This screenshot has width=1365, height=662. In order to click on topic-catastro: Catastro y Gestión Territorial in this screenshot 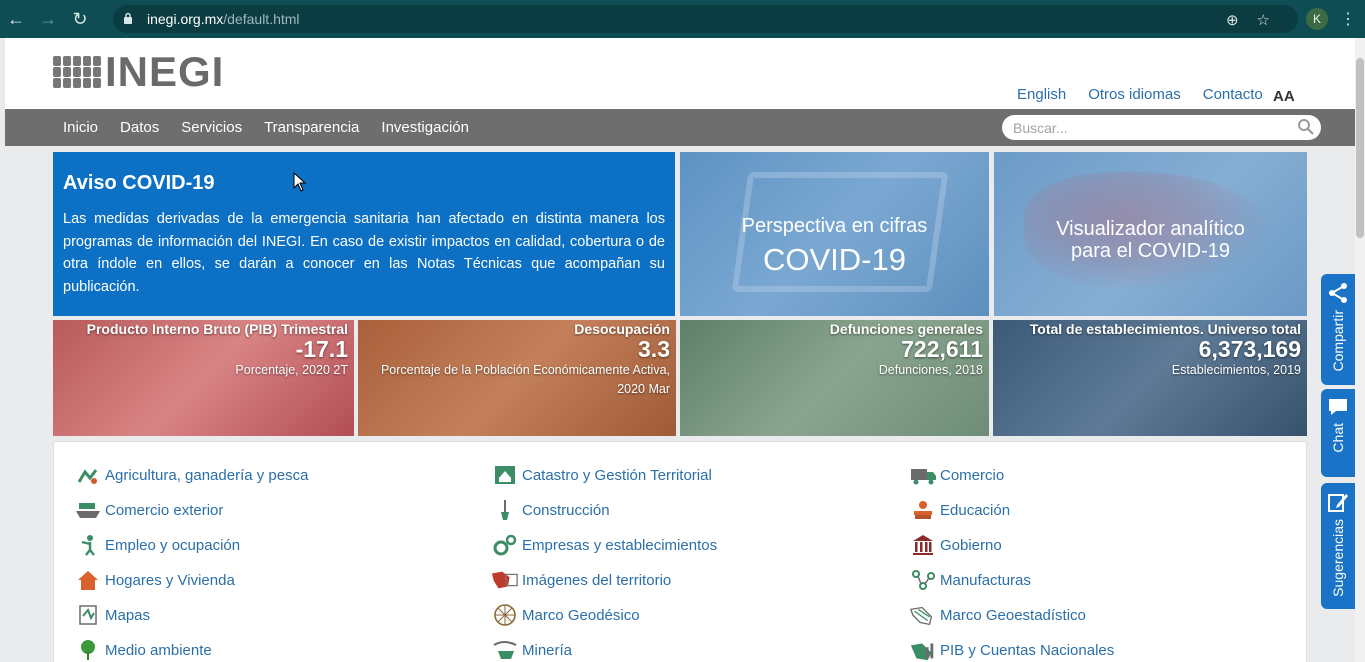, I will do `click(601, 475)`.